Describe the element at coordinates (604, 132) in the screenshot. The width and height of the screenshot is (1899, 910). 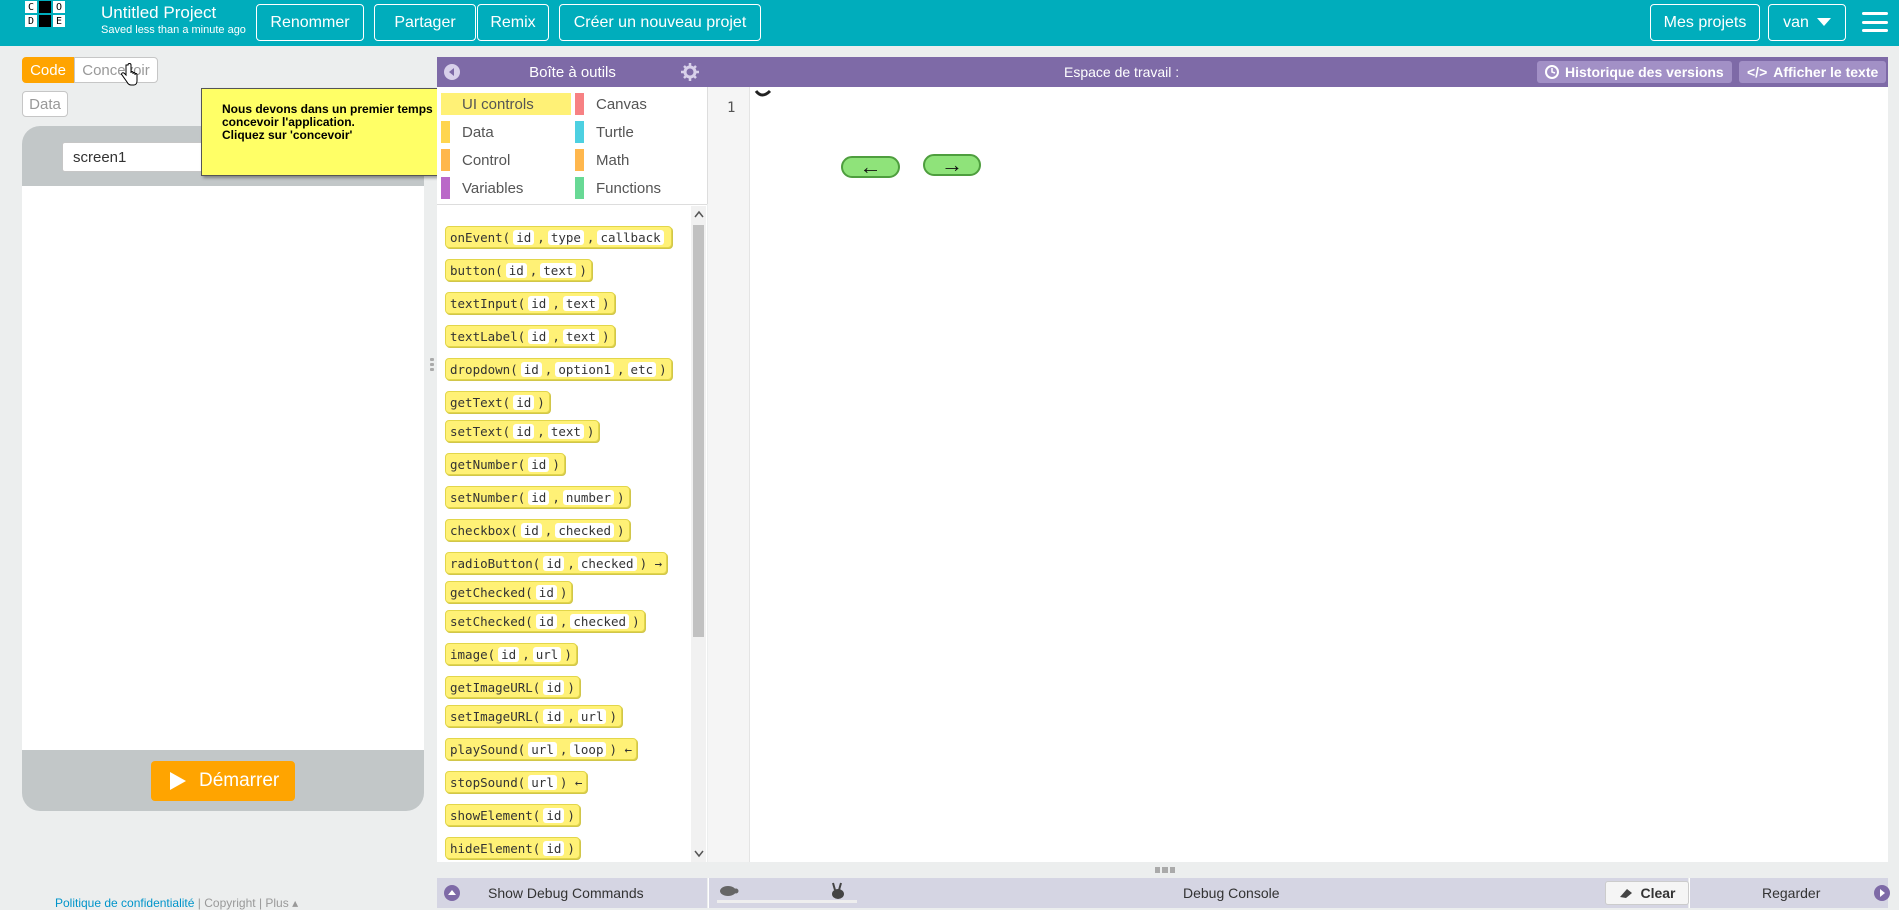
I see `category-turtle: Turtle` at that location.